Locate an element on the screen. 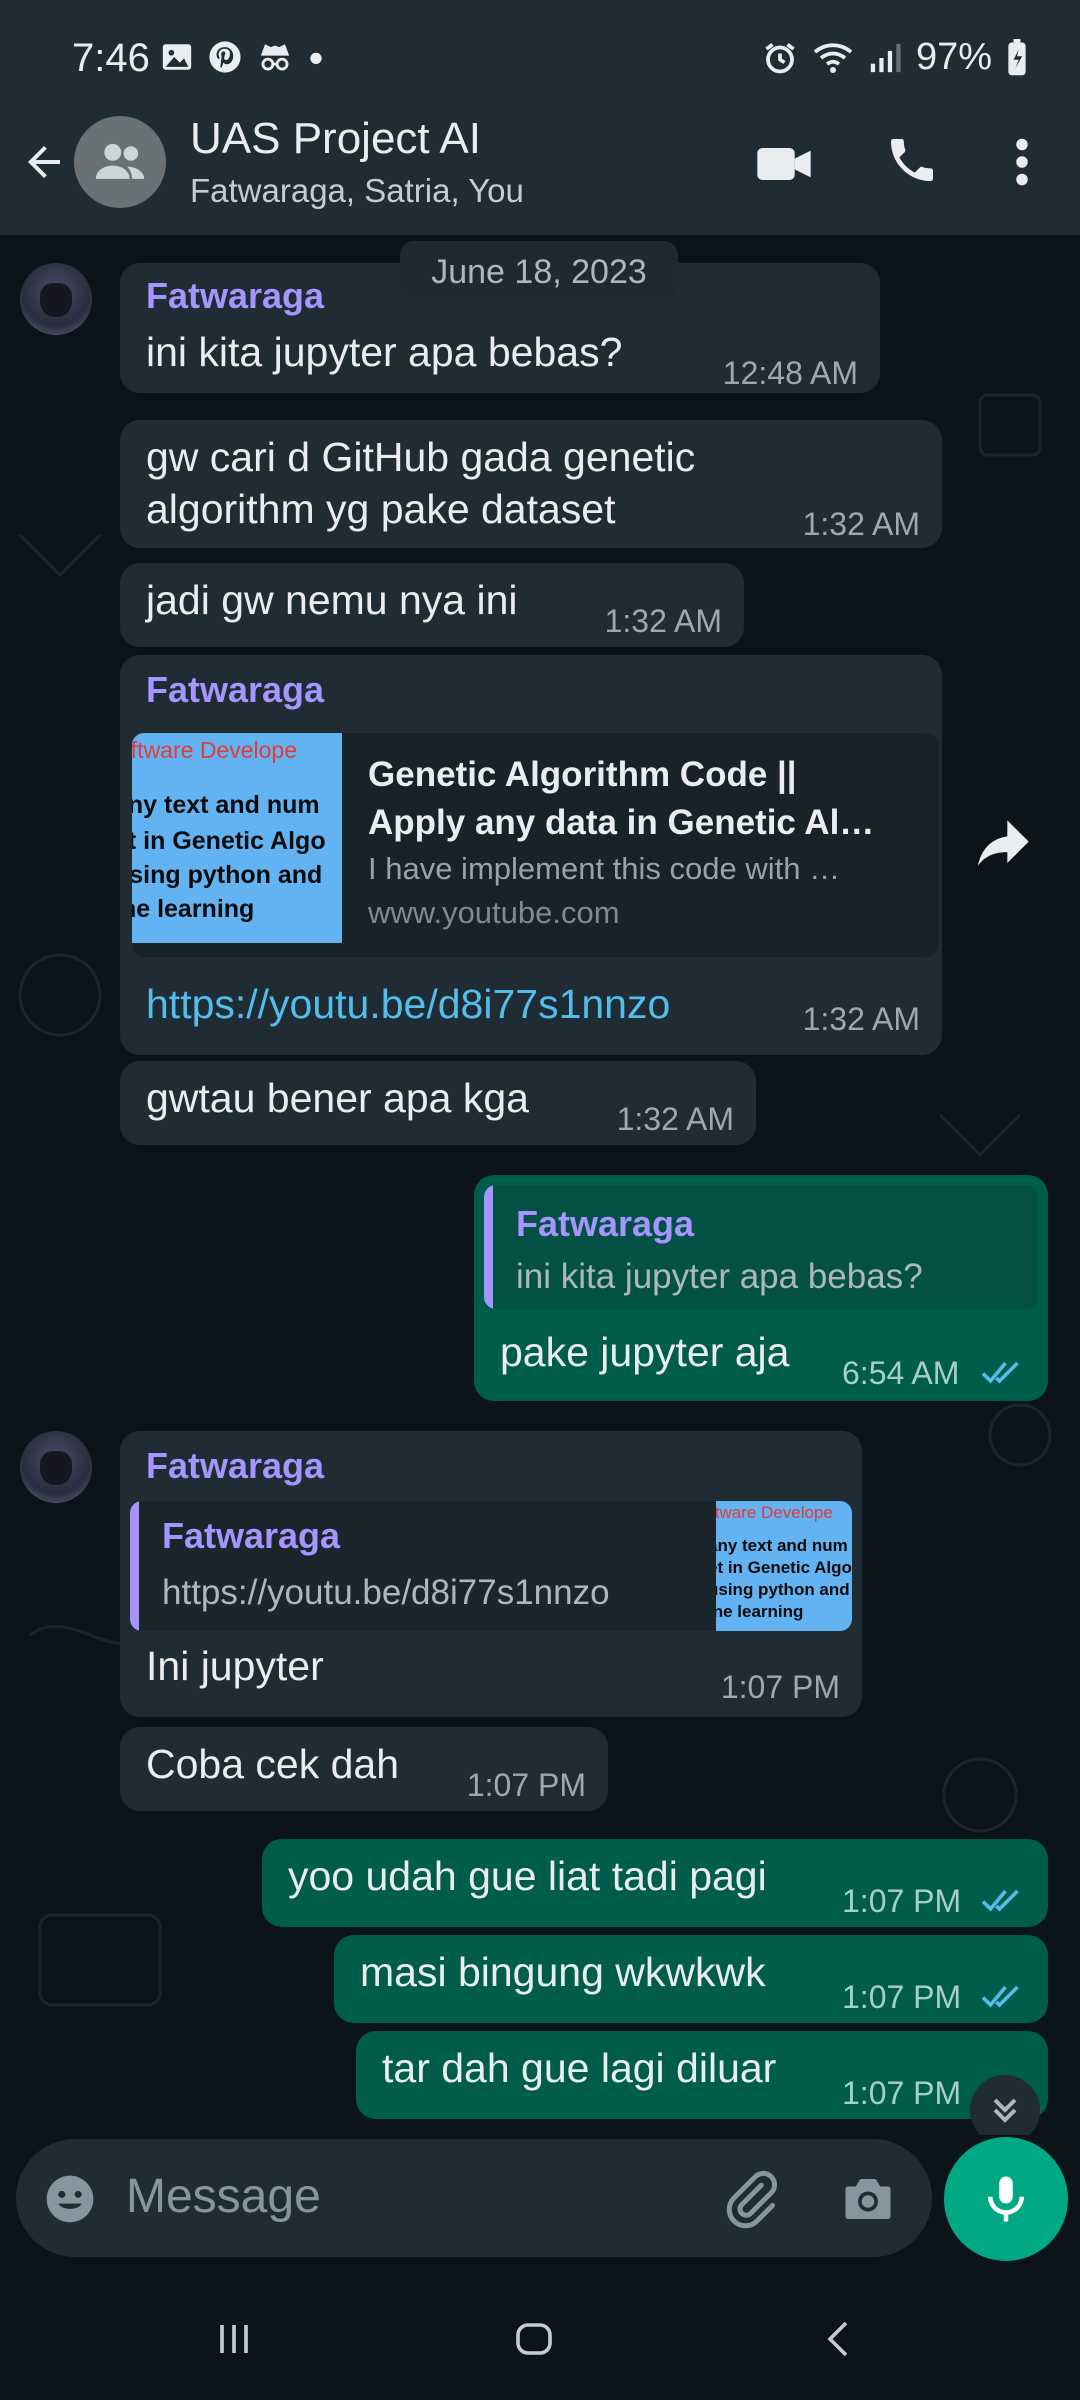 The image size is (1080, 2400). message-text: ini kita jupyter apa bebas? is located at coordinates (384, 352).